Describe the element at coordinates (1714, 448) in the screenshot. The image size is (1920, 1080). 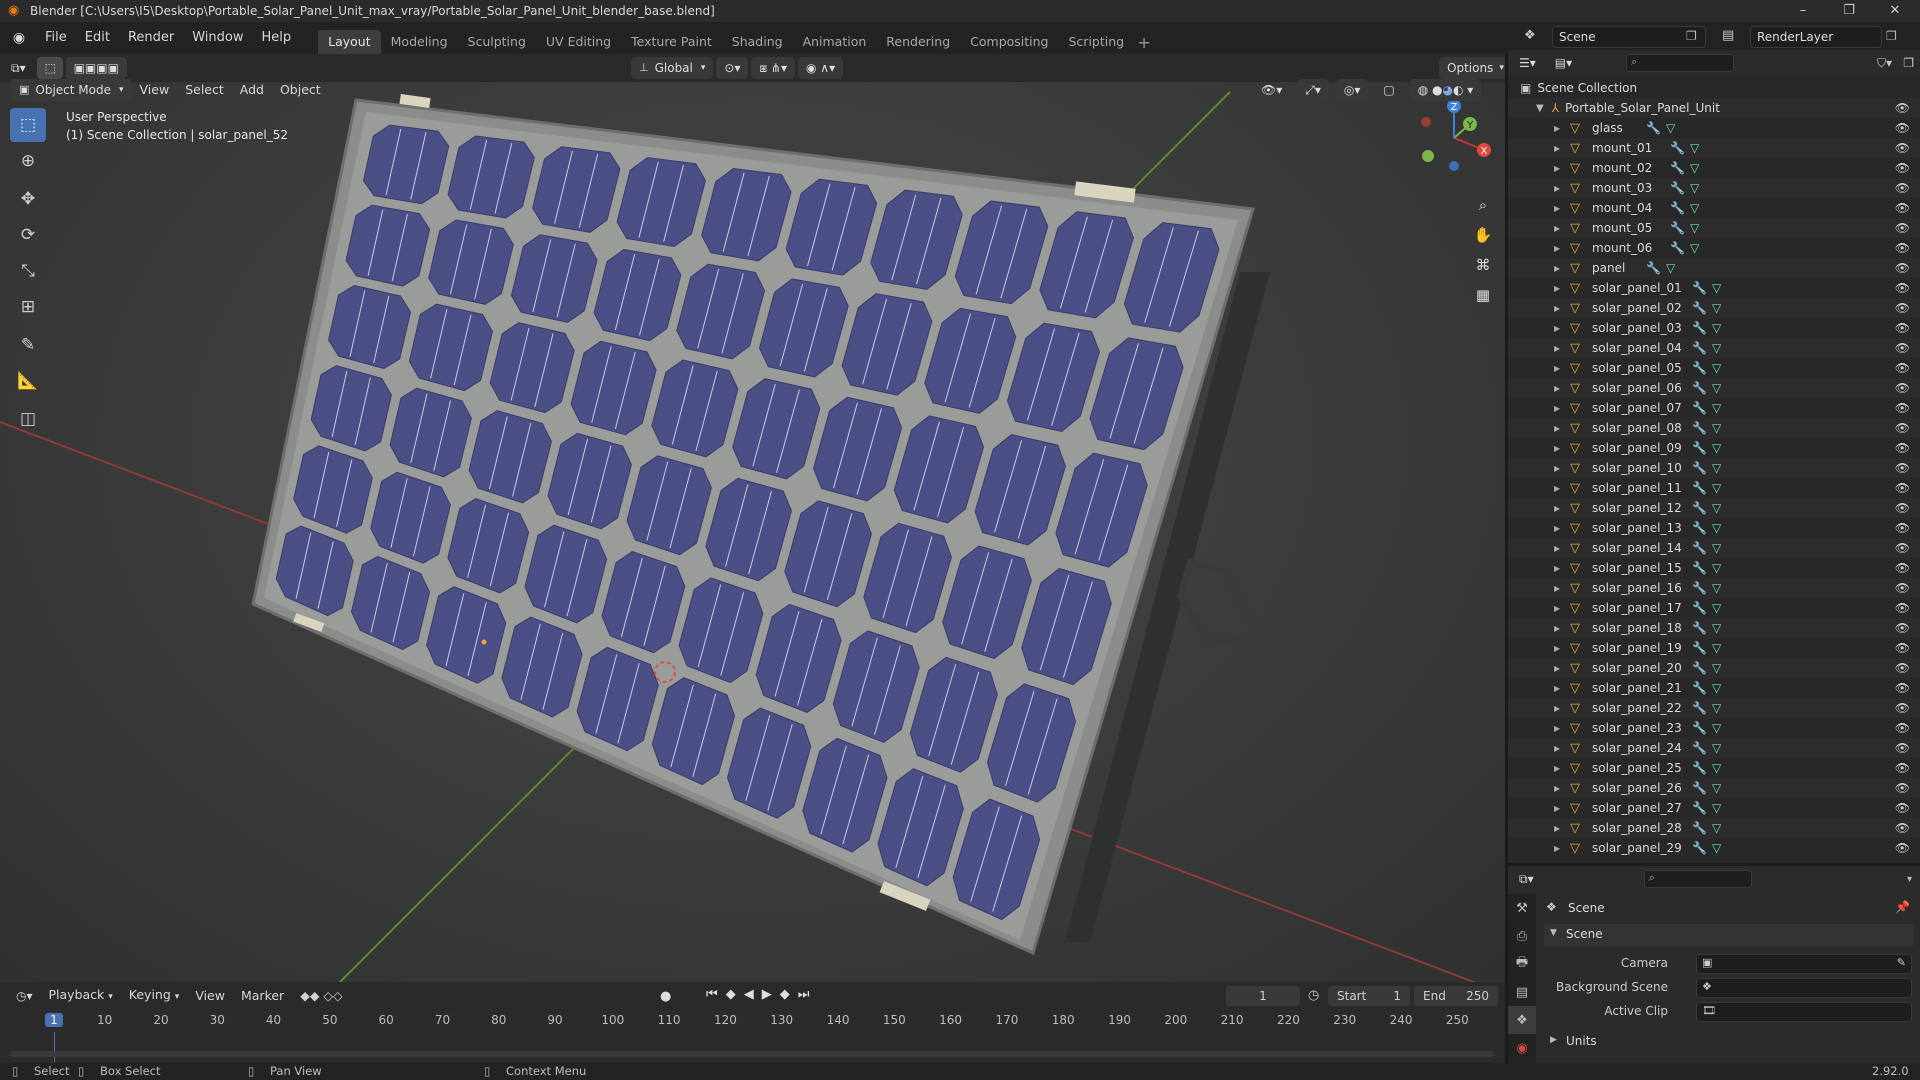
I see `outliner-object-row: ▶ ▽ solar_panel_09 🔧 ▽ 👁` at that location.